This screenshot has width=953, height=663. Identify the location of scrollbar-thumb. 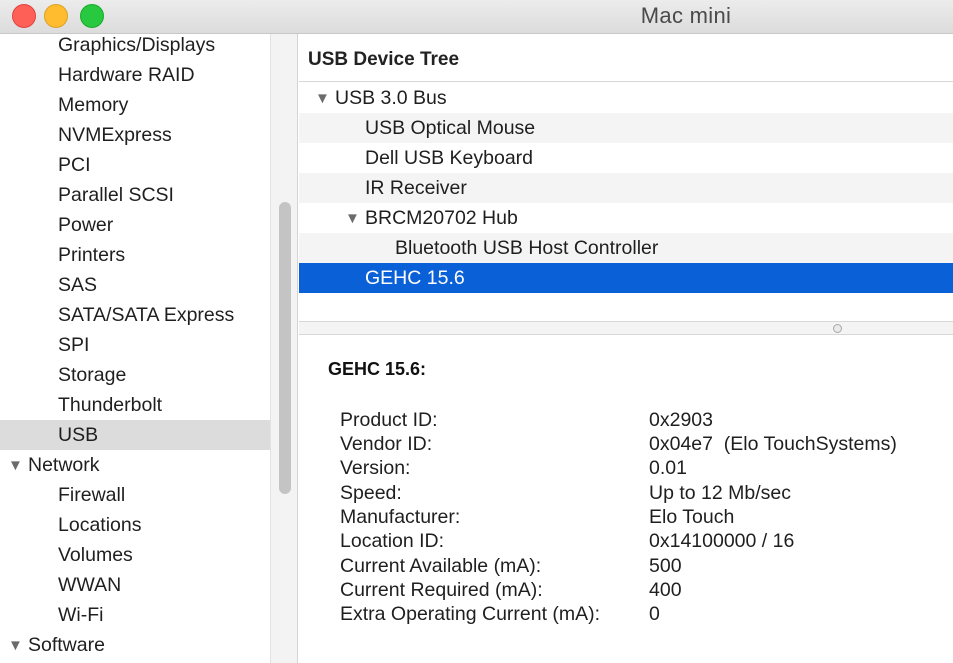
(285, 348).